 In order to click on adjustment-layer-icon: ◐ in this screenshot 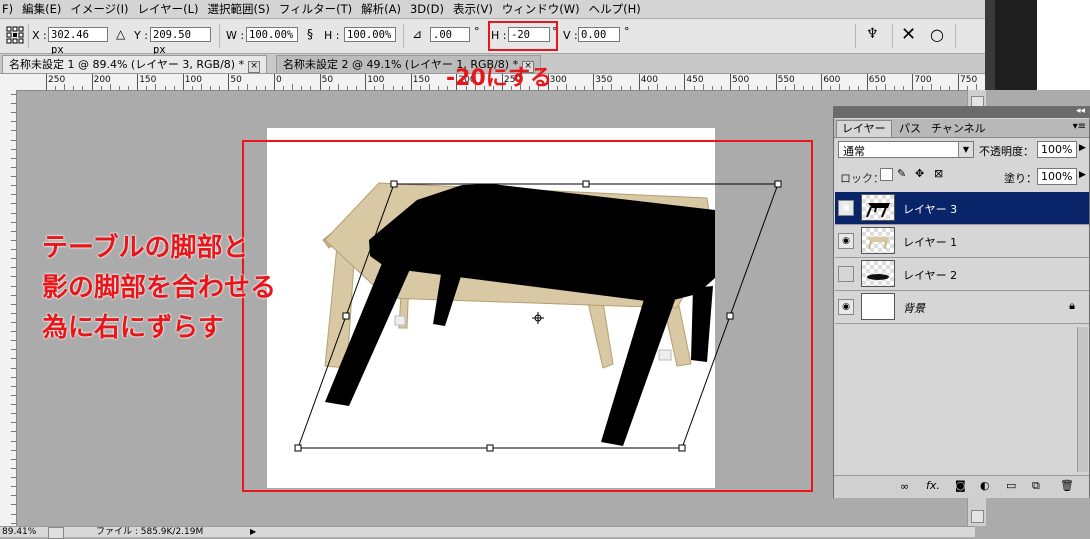, I will do `click(985, 485)`.